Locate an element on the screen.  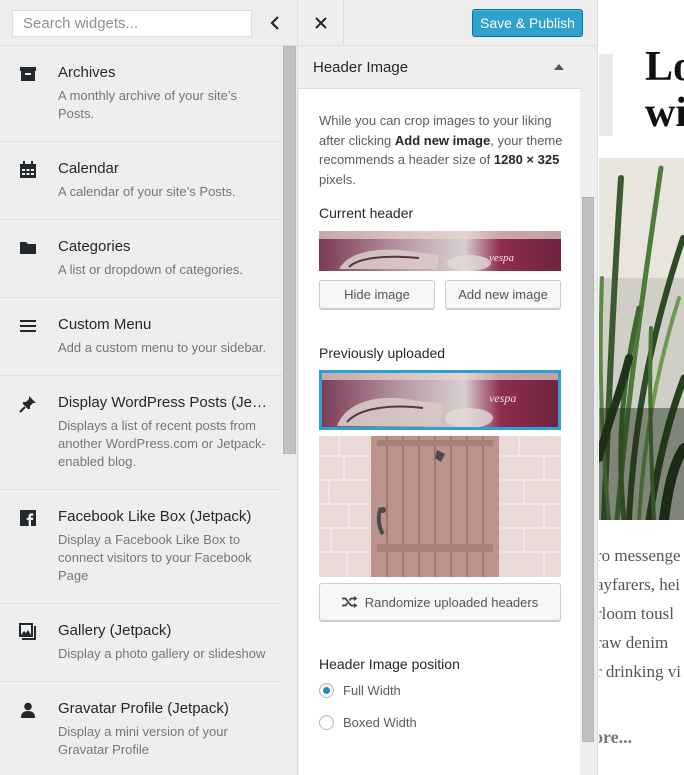
radio-full-width: Full Width is located at coordinates (360, 690).